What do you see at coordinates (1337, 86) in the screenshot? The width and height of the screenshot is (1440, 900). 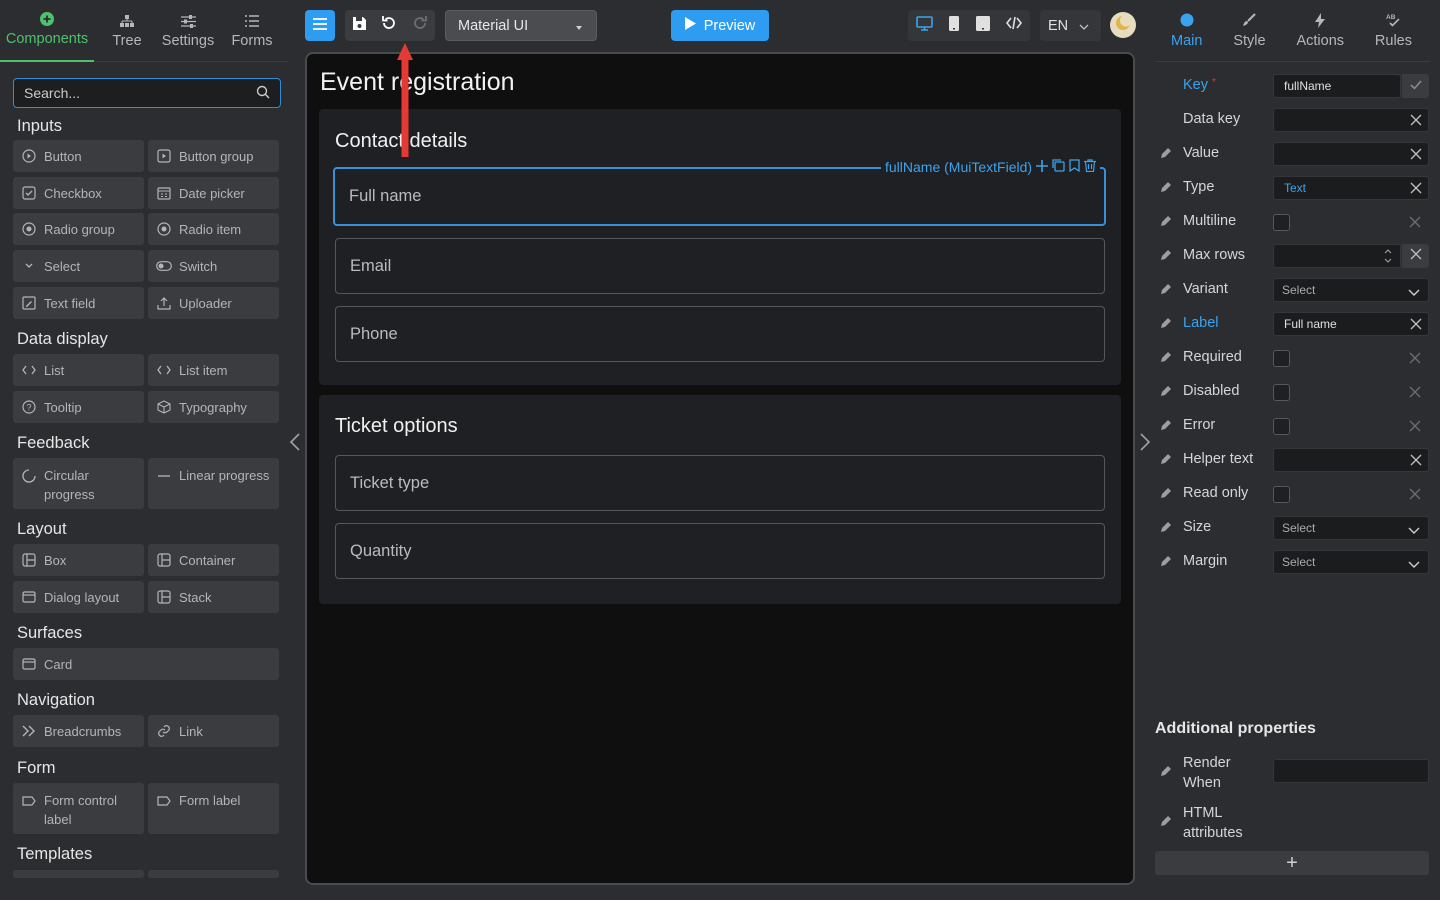 I see `key-input: fullName` at bounding box center [1337, 86].